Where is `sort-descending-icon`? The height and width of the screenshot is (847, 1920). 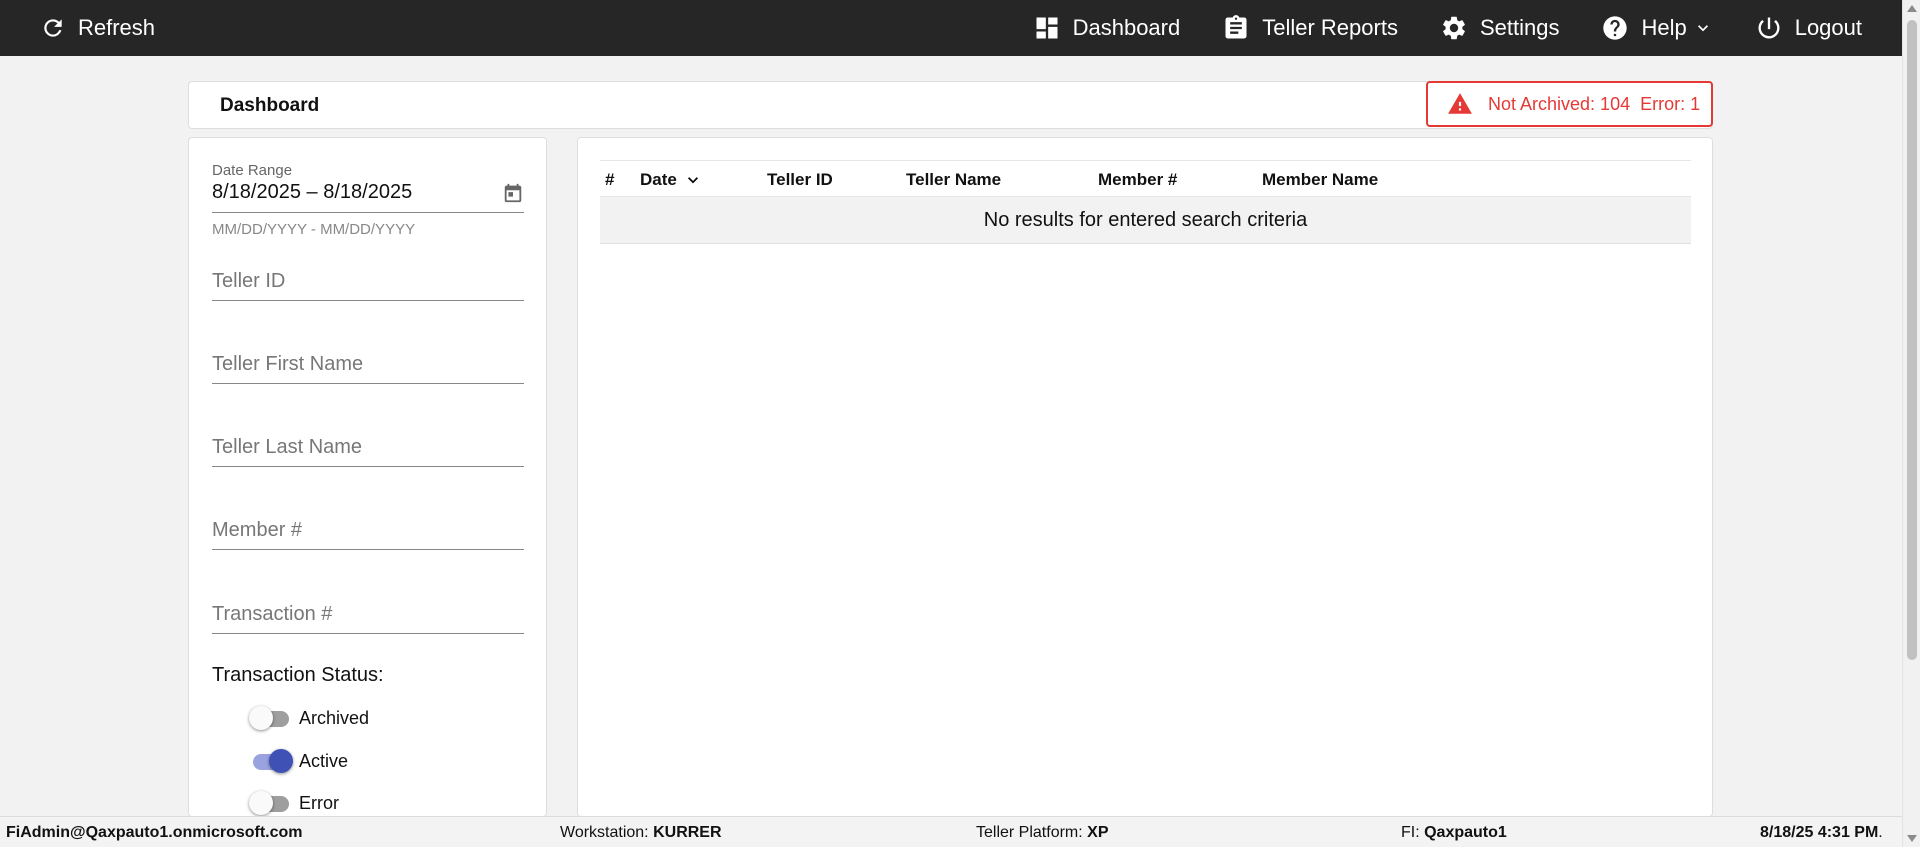
sort-descending-icon is located at coordinates (692, 180).